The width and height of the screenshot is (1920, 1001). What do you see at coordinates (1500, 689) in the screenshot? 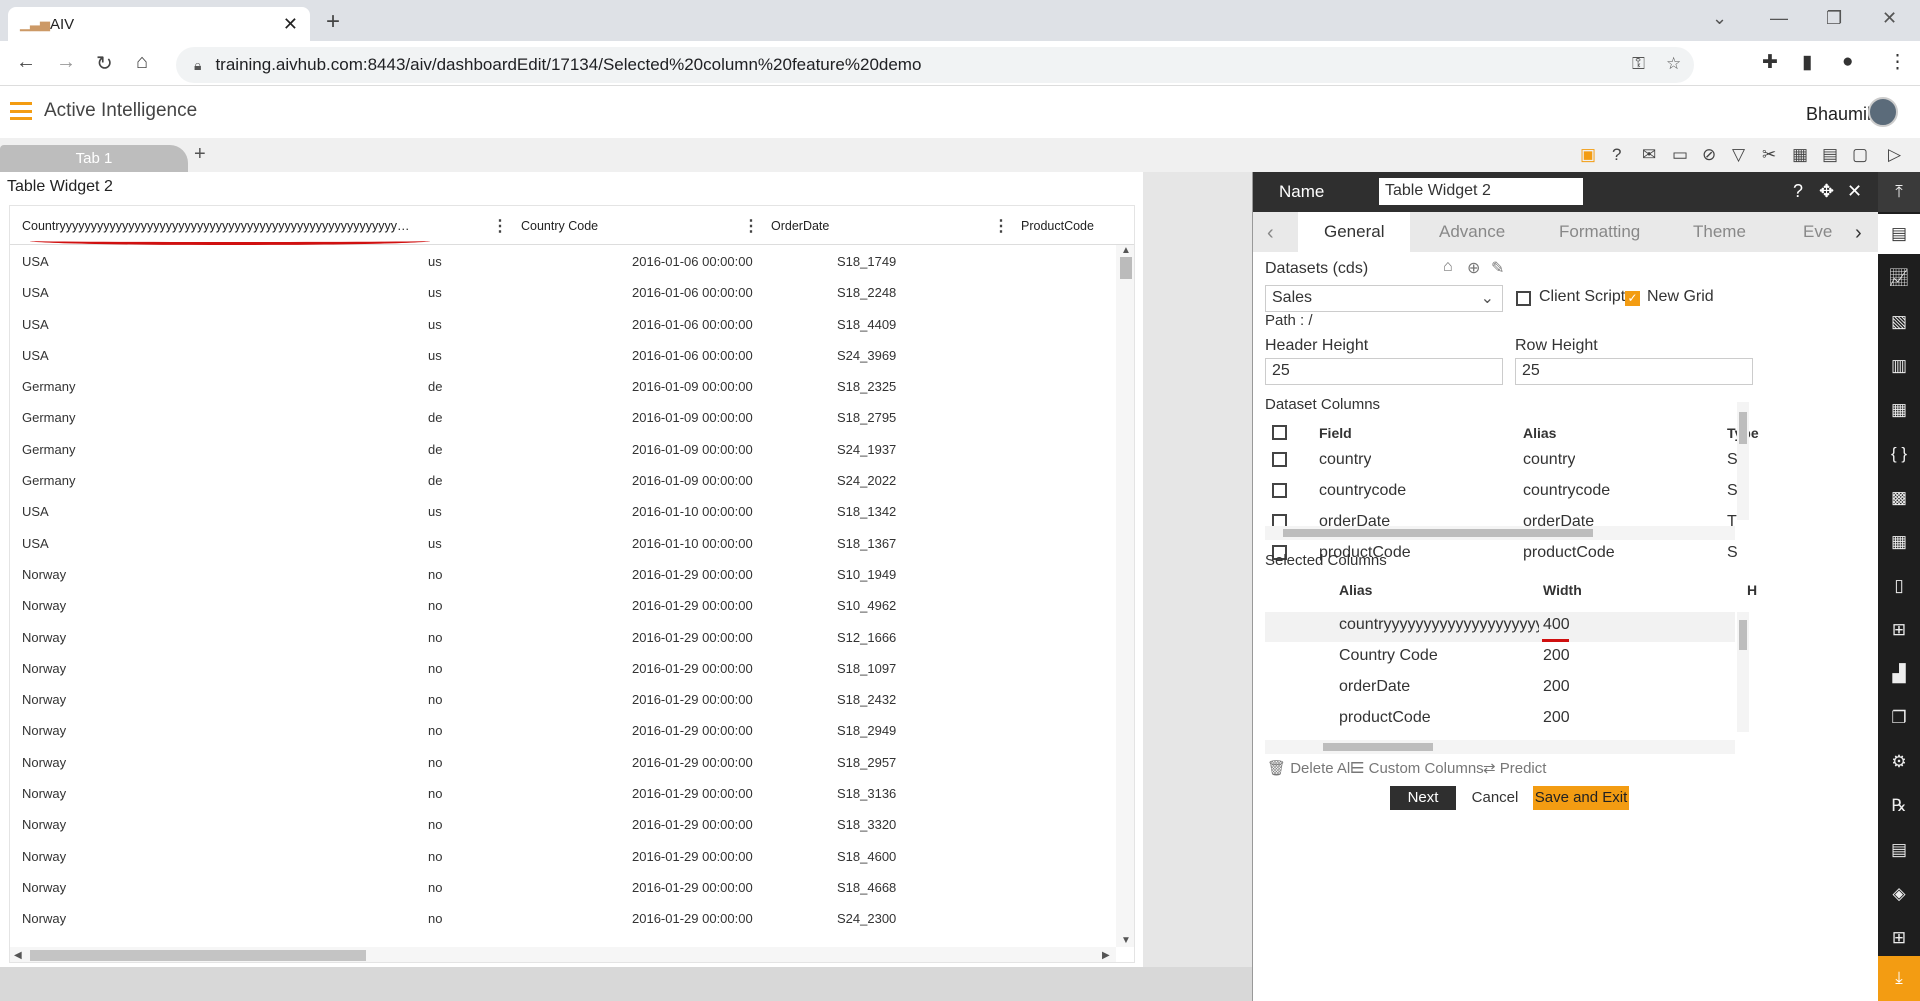
I see `selected-column-row: orderDate 200` at bounding box center [1500, 689].